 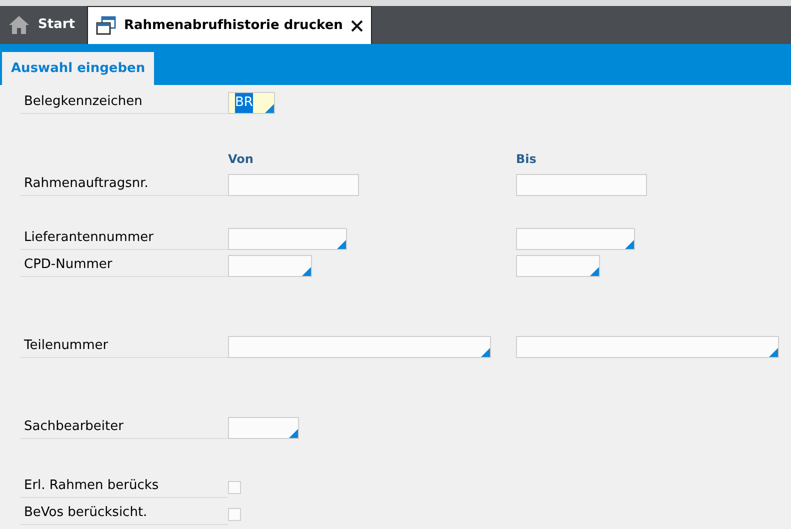 I want to click on column-header: Bis, so click(x=526, y=159).